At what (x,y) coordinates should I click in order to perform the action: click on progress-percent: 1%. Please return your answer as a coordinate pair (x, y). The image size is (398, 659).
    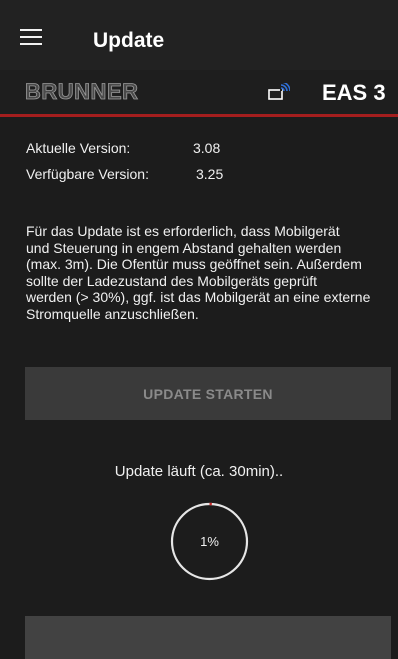
    Looking at the image, I should click on (209, 541).